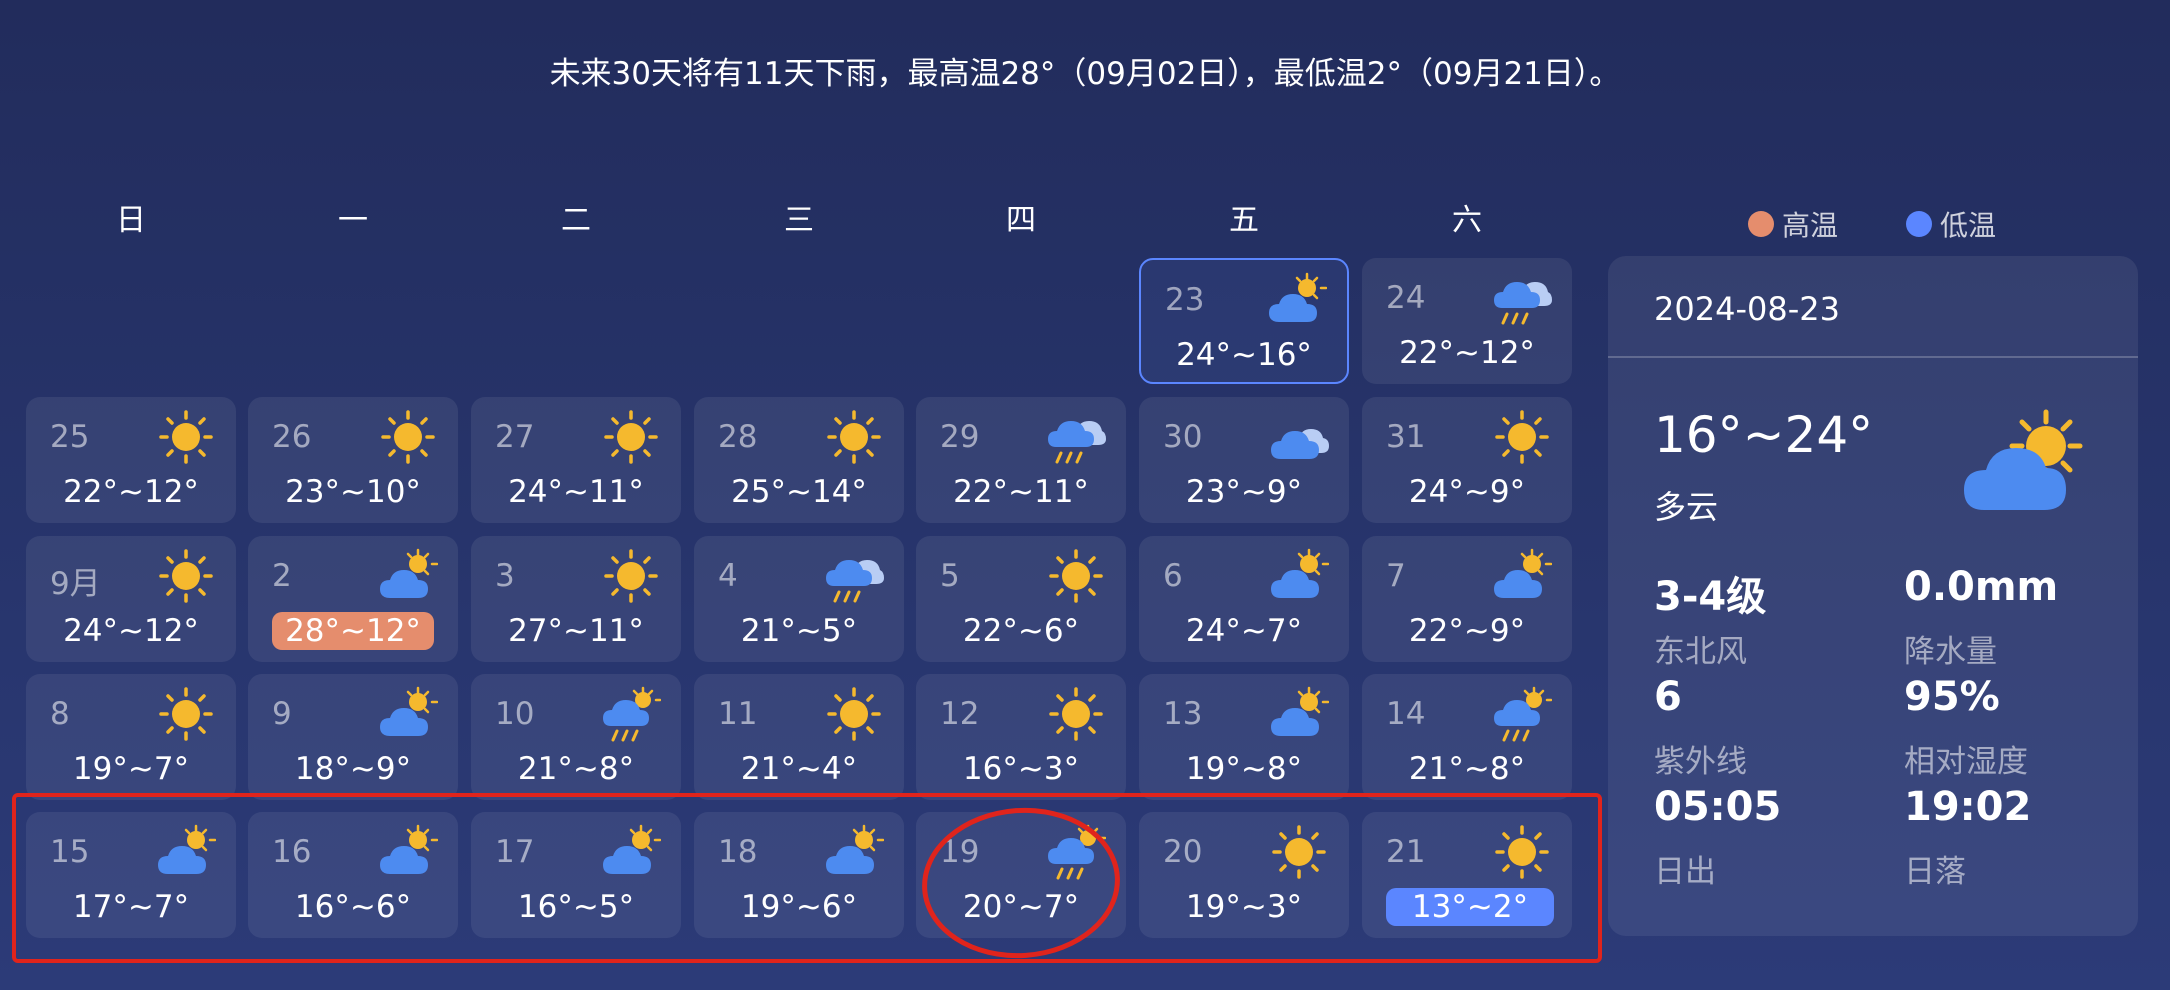 The image size is (2170, 990). Describe the element at coordinates (353, 220) in the screenshot. I see `weekday-label: 一` at that location.